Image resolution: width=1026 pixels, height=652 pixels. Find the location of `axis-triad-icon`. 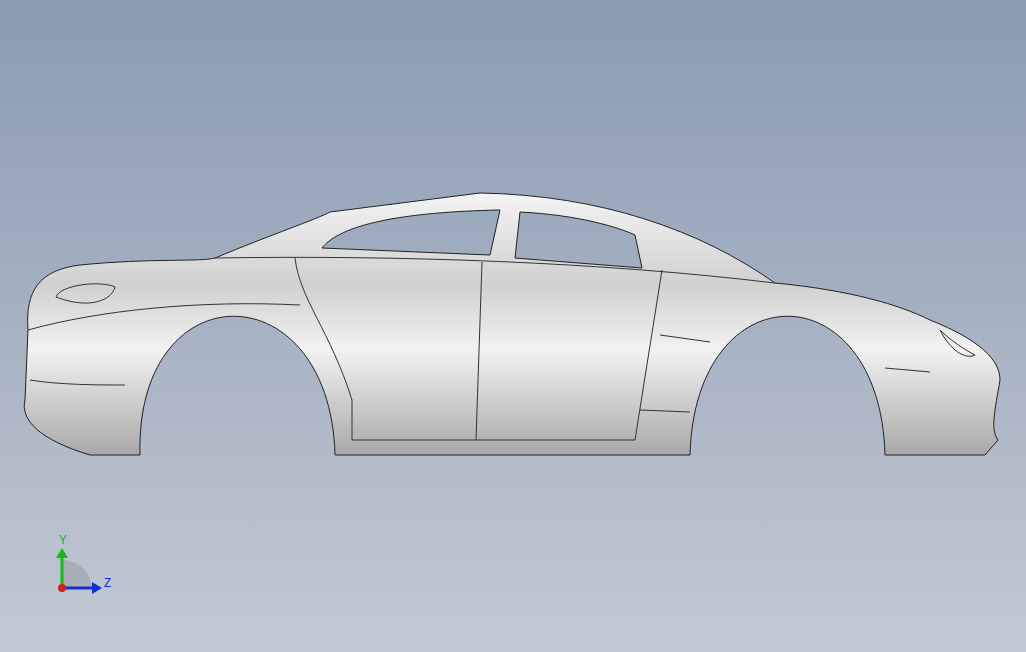

axis-triad-icon is located at coordinates (79, 571).